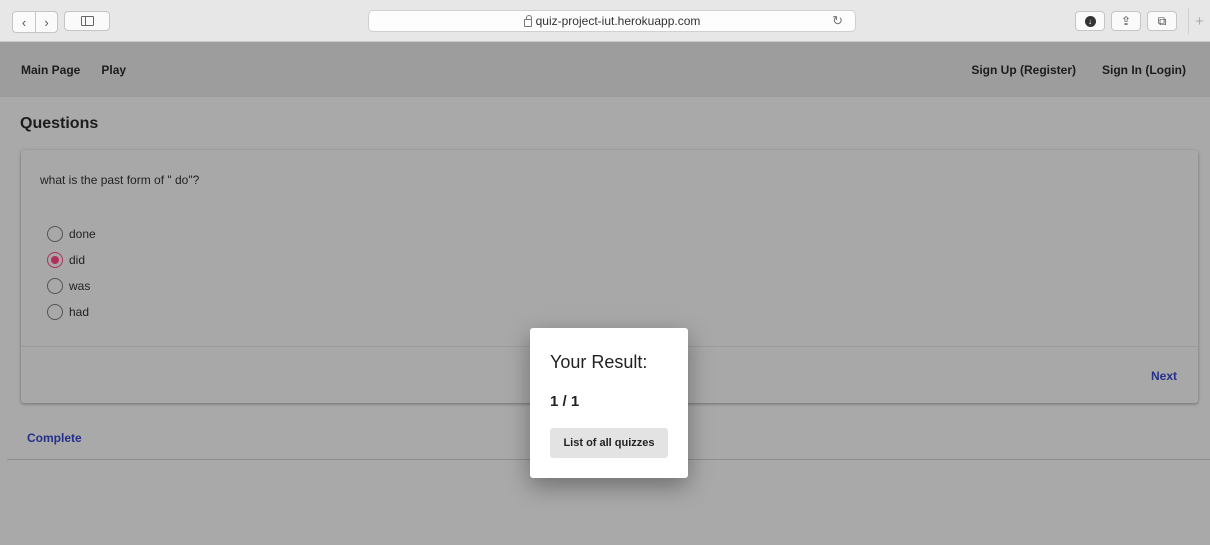 This screenshot has width=1210, height=545. Describe the element at coordinates (80, 286) in the screenshot. I see `option-label: was` at that location.